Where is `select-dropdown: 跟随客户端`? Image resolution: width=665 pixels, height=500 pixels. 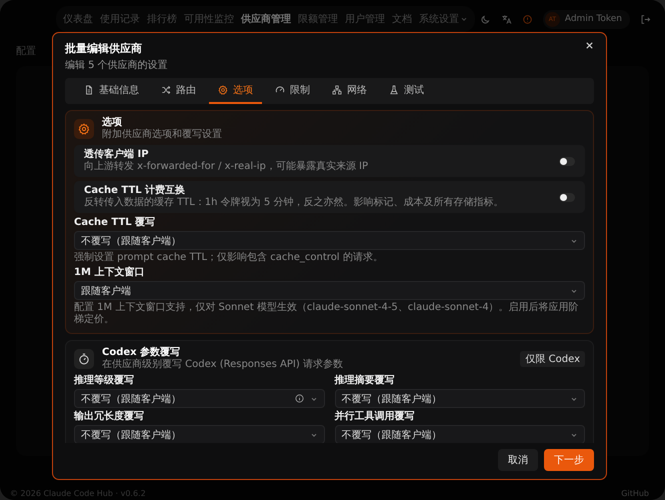 select-dropdown: 跟随客户端 is located at coordinates (329, 290).